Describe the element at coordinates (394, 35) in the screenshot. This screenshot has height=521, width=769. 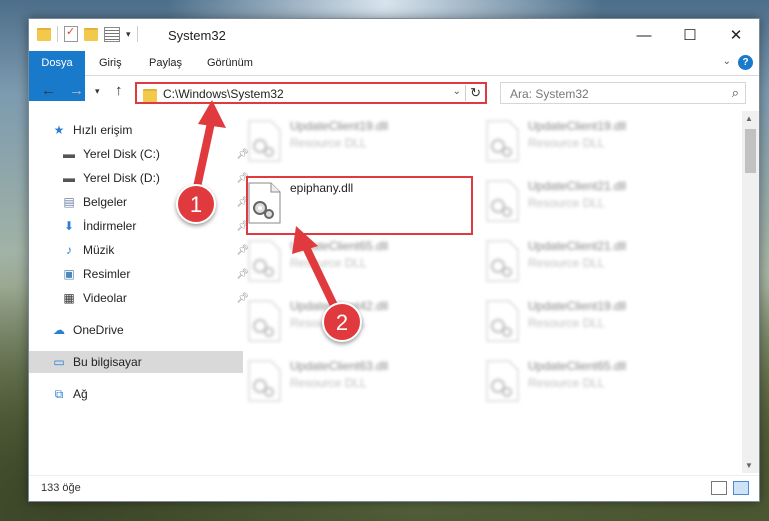
I see `title-bar: ▾ System32 — ☐ ✕` at that location.